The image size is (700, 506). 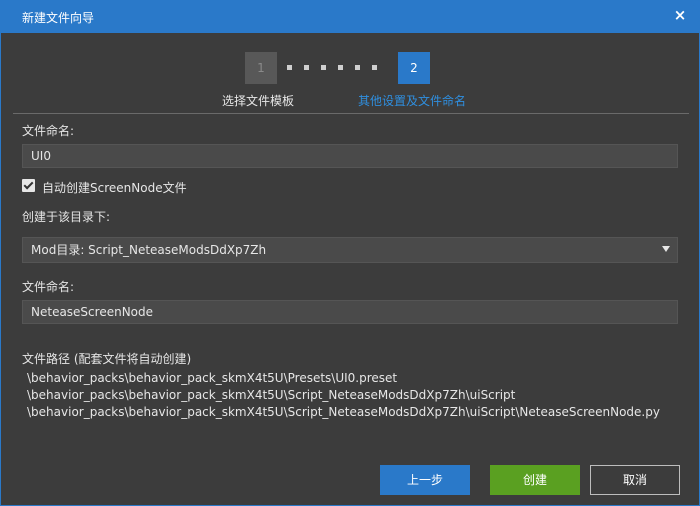 I want to click on auto-create-checkbox, so click(x=28, y=185).